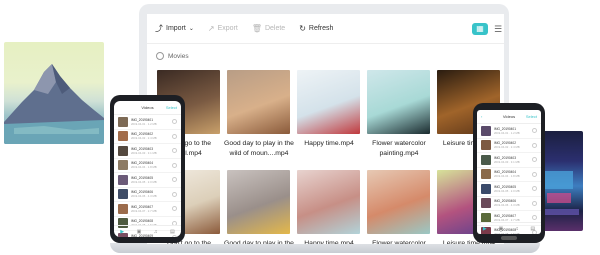 The width and height of the screenshot is (600, 255). Describe the element at coordinates (511, 131) in the screenshot. I see `list-item-text: IMG_20190401 2019-04-01 · 1.2 MB` at that location.